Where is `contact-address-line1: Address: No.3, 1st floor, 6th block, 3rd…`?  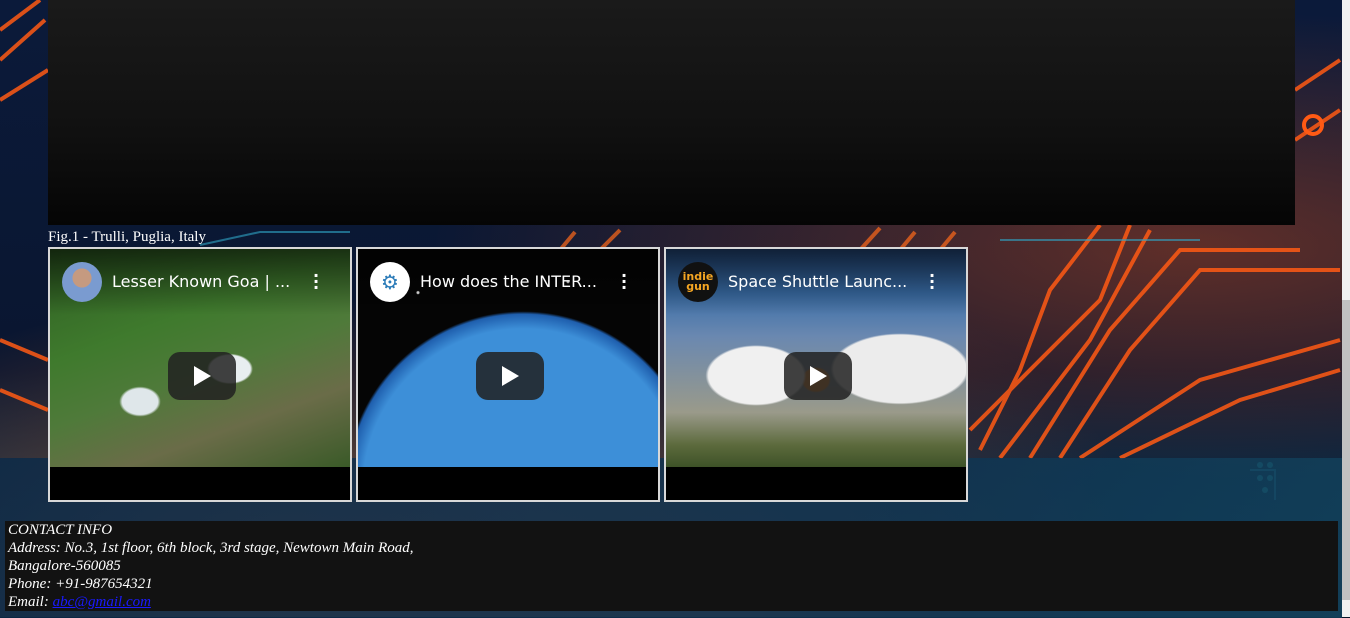 contact-address-line1: Address: No.3, 1st floor, 6th block, 3rd… is located at coordinates (211, 548).